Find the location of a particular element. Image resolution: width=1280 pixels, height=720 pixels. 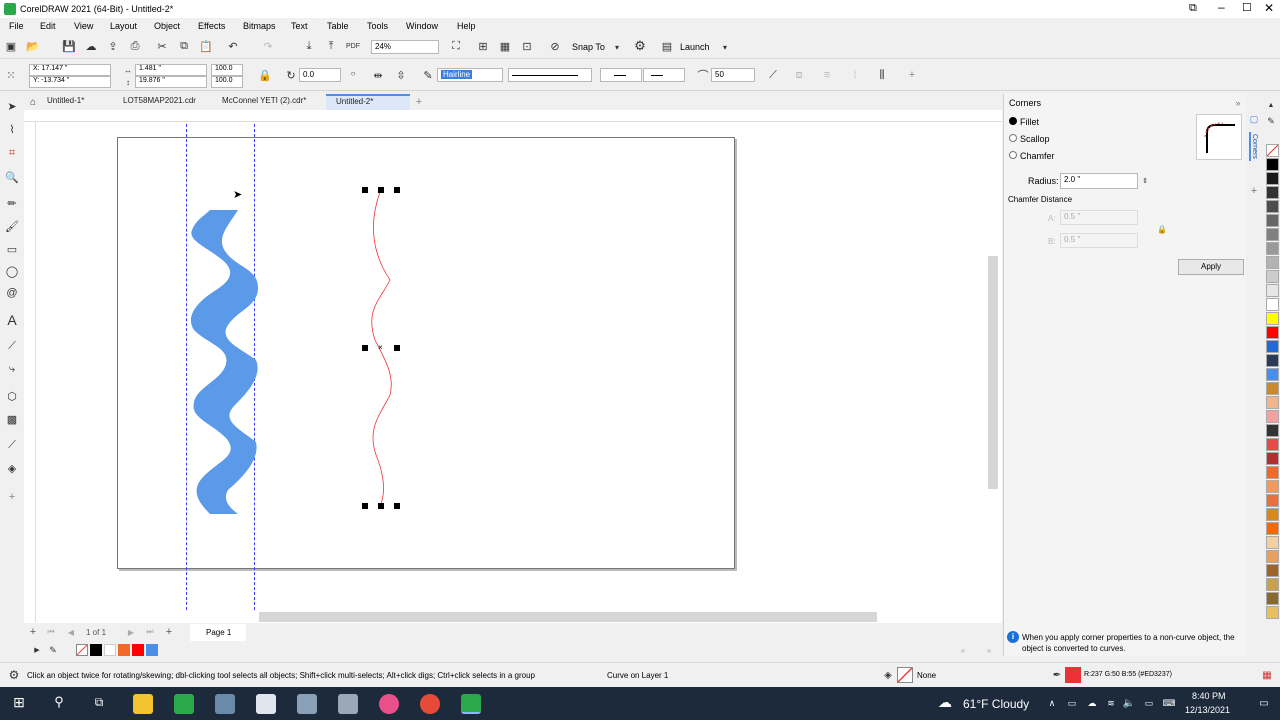

full-screen-icon: ⛶ is located at coordinates (456, 46).